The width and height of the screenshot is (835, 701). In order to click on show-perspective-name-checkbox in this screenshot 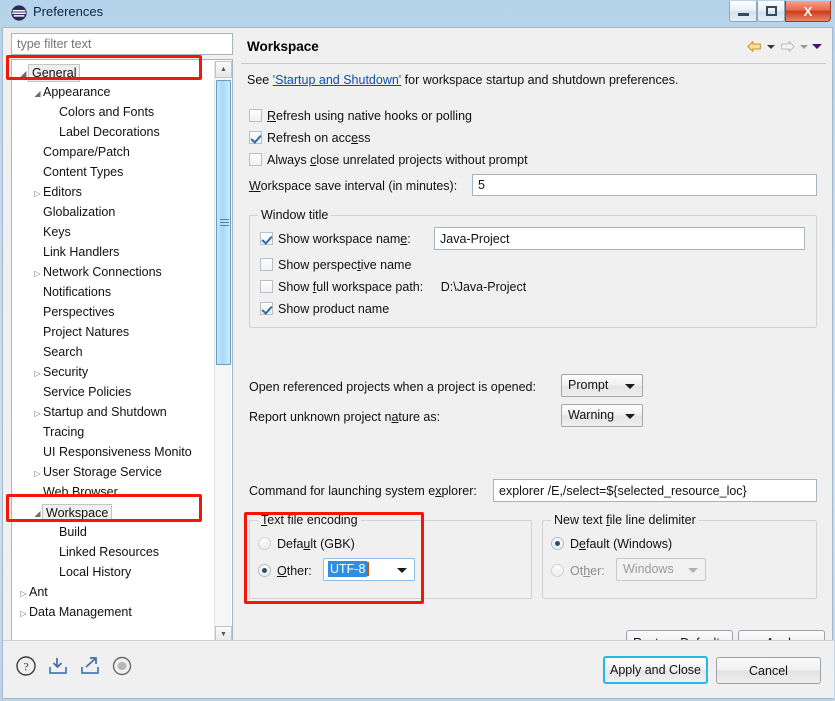, I will do `click(266, 264)`.